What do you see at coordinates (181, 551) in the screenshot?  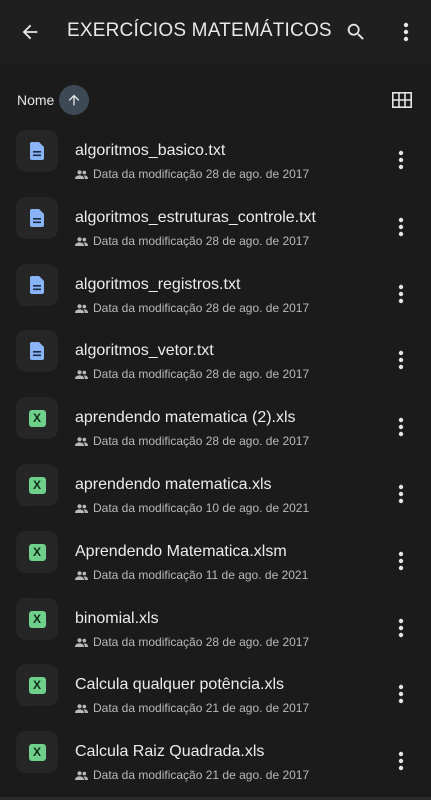 I see `file-name: Aprendendo Matematica.xlsm` at bounding box center [181, 551].